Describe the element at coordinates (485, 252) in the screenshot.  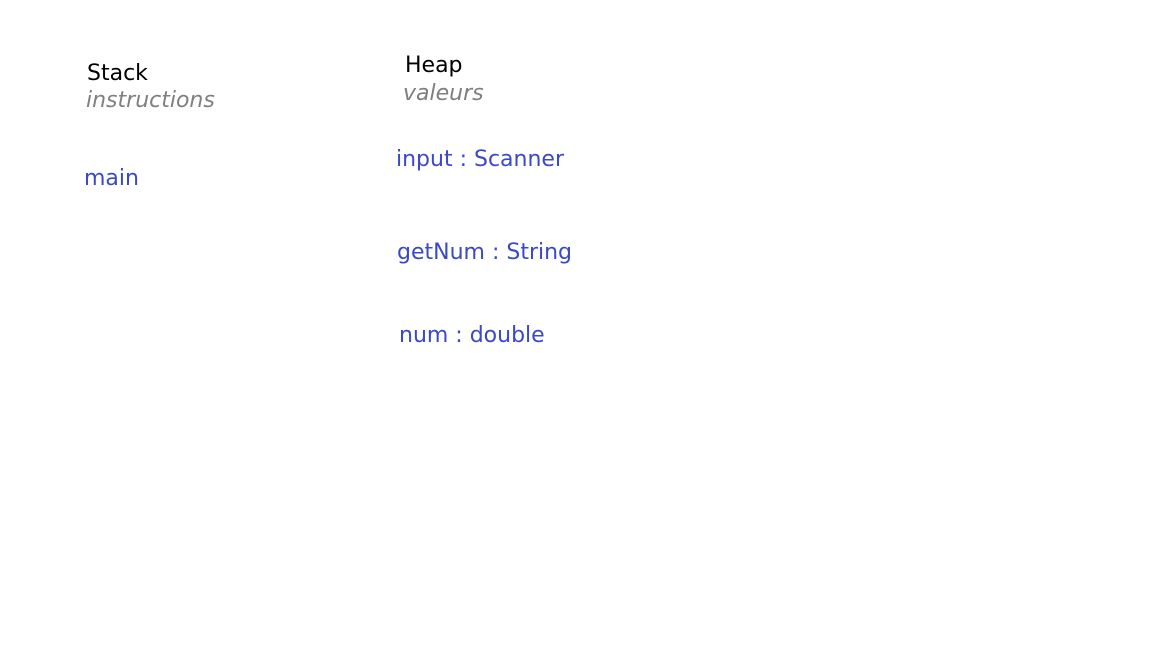
I see `heap-item-getnum: getNum : String` at that location.